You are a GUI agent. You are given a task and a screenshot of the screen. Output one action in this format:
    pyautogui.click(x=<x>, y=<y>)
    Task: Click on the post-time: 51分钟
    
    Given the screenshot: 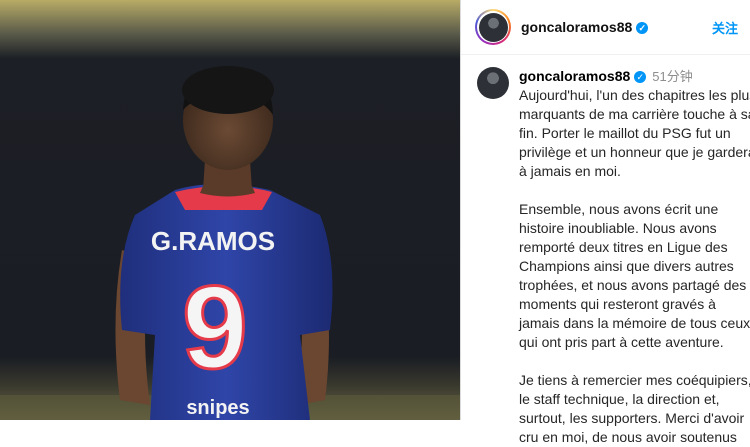 What is the action you would take?
    pyautogui.click(x=672, y=76)
    